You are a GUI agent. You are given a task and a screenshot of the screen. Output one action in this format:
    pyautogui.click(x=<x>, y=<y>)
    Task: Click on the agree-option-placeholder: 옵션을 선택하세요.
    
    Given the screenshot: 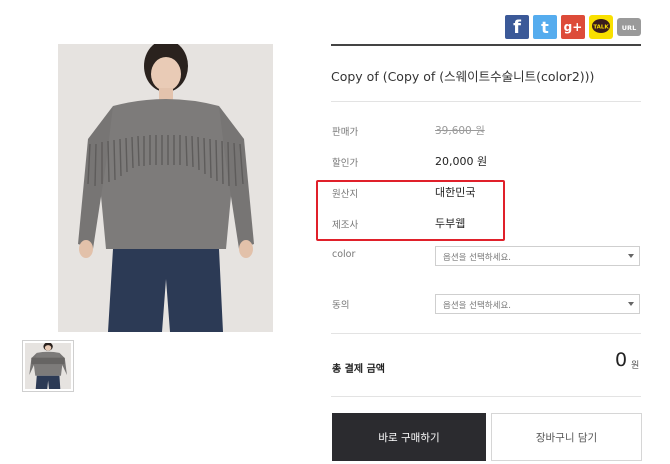 What is the action you would take?
    pyautogui.click(x=477, y=306)
    